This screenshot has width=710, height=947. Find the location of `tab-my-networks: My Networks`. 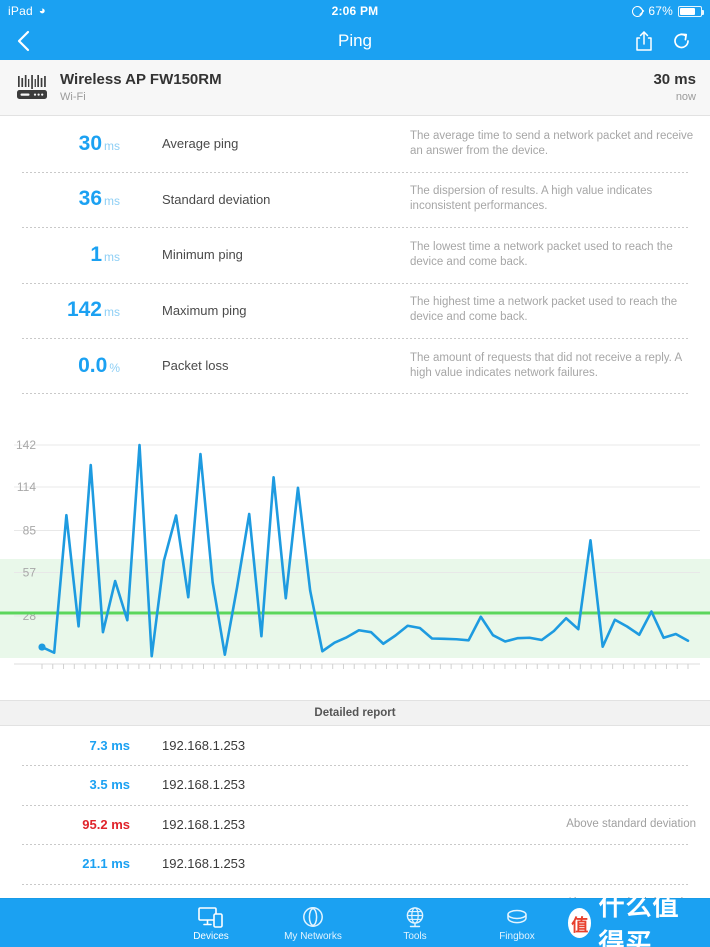

tab-my-networks: My Networks is located at coordinates (313, 923).